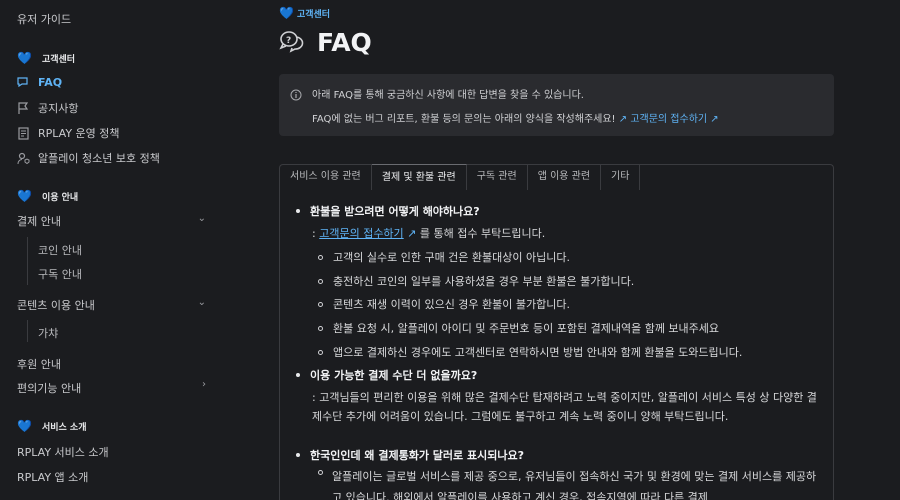  I want to click on chat-bubbles-icon: ?, so click(293, 43).